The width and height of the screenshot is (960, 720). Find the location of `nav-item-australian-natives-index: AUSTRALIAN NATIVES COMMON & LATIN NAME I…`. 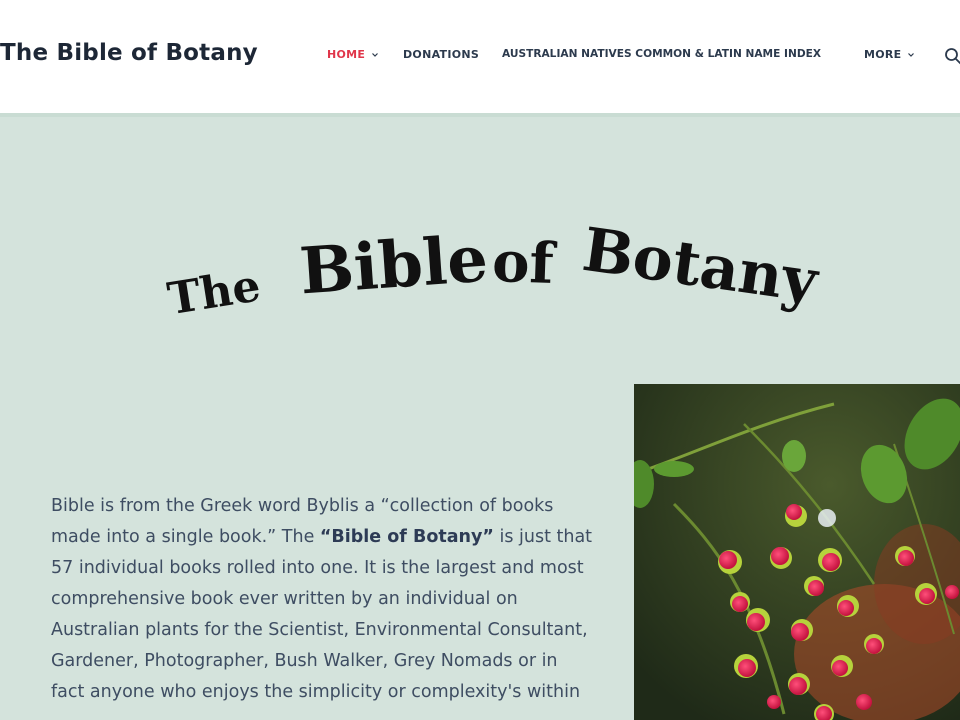

nav-item-australian-natives-index: AUSTRALIAN NATIVES COMMON & LATIN NAME I… is located at coordinates (661, 54).